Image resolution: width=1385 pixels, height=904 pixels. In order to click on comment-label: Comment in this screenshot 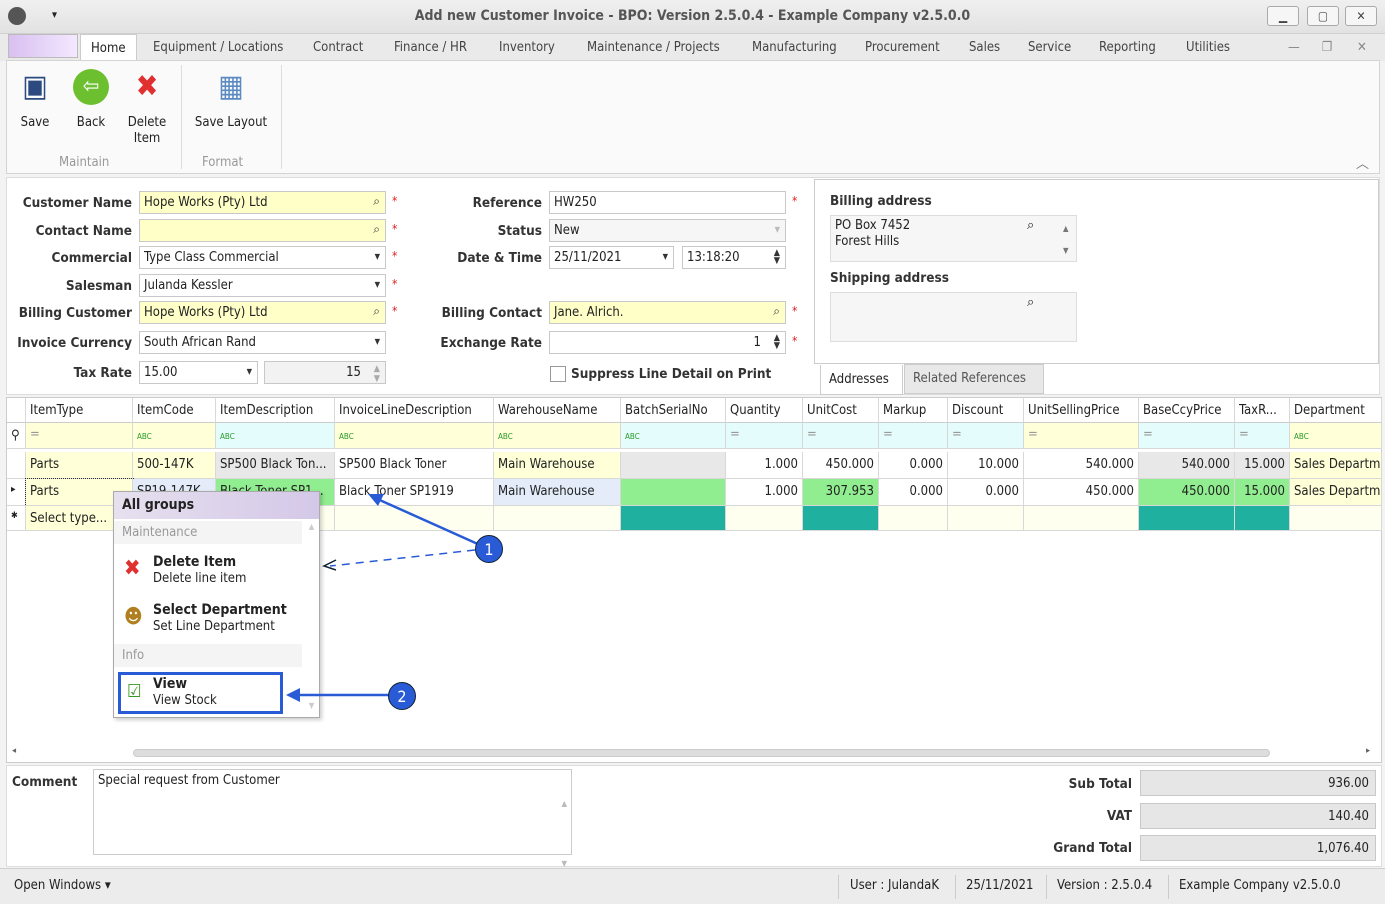, I will do `click(45, 782)`.